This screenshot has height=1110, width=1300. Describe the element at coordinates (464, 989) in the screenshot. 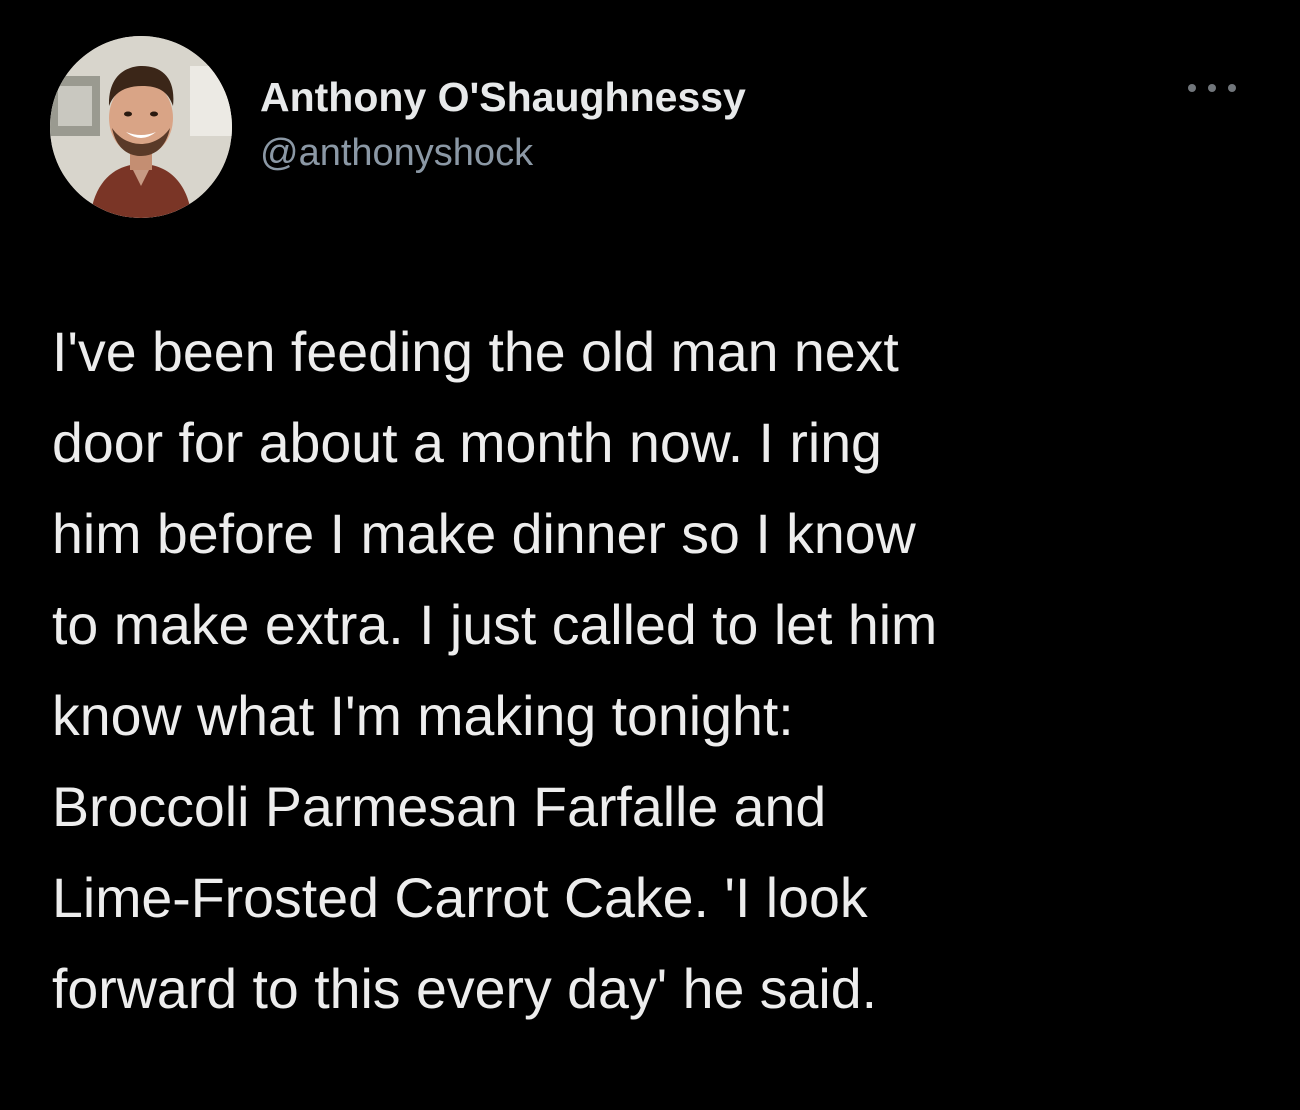

I see `tweet-text-line: forward to this every day' he said.` at that location.